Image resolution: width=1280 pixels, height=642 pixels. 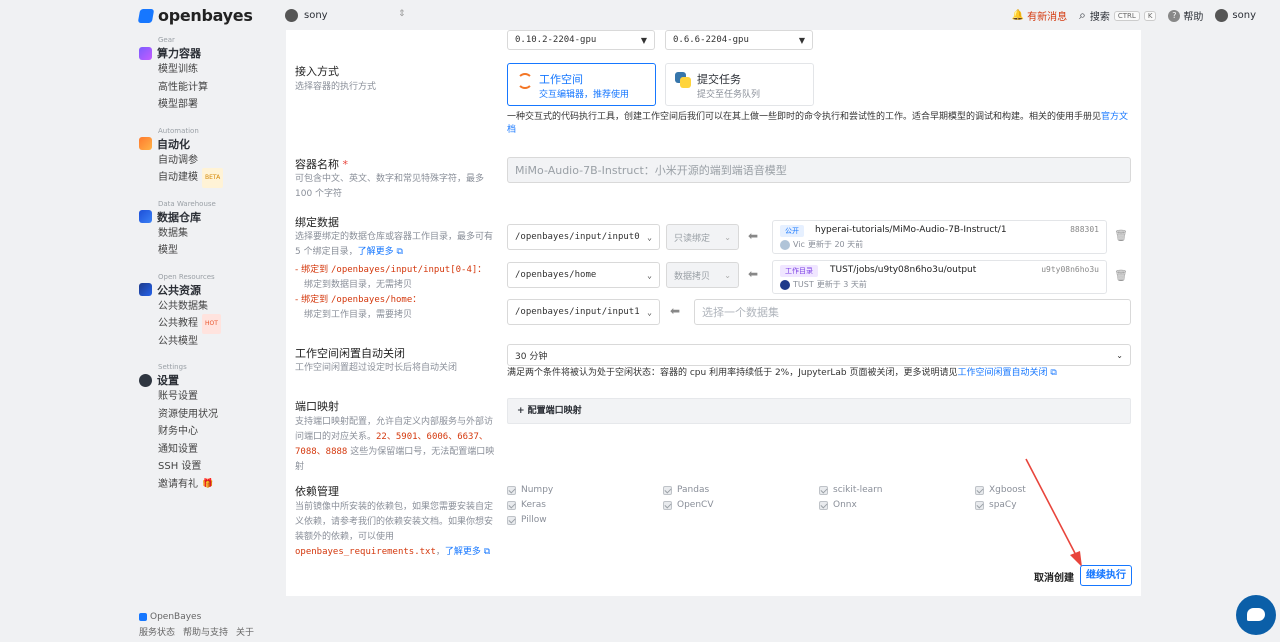 I want to click on package-checkbox: Pandas, so click(x=686, y=490).